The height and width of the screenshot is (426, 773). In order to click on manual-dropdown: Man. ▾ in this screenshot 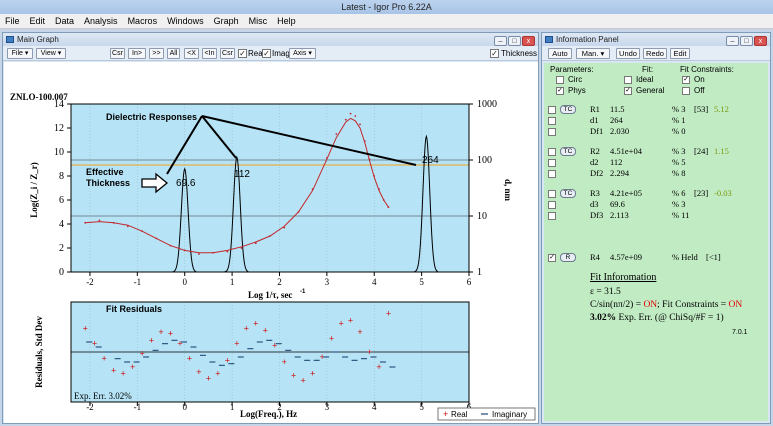, I will do `click(593, 53)`.